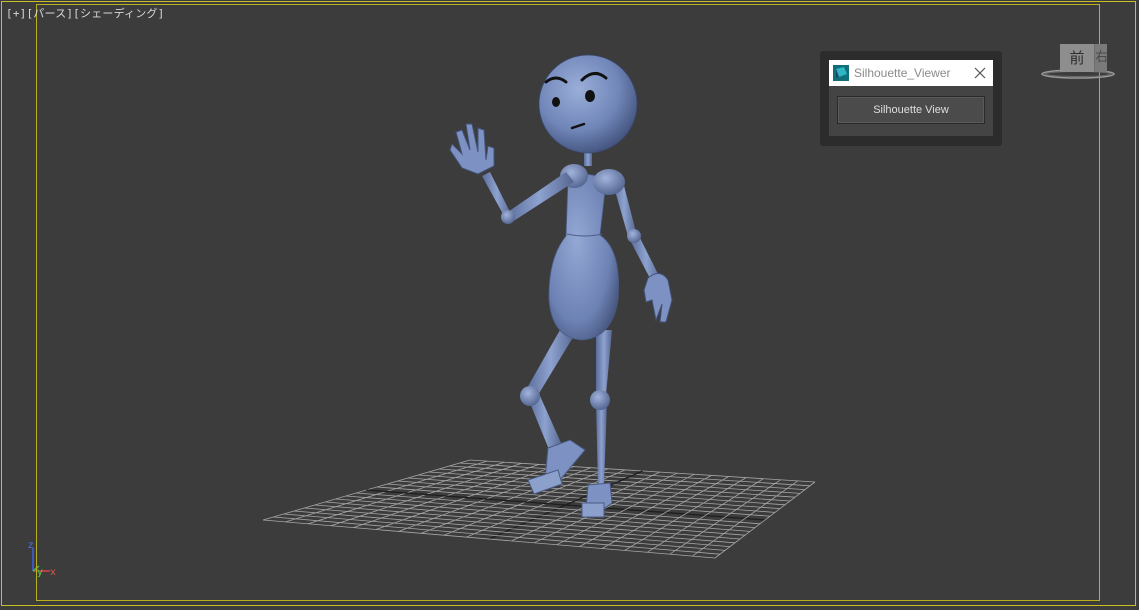  I want to click on axis-y-label: y, so click(40, 572).